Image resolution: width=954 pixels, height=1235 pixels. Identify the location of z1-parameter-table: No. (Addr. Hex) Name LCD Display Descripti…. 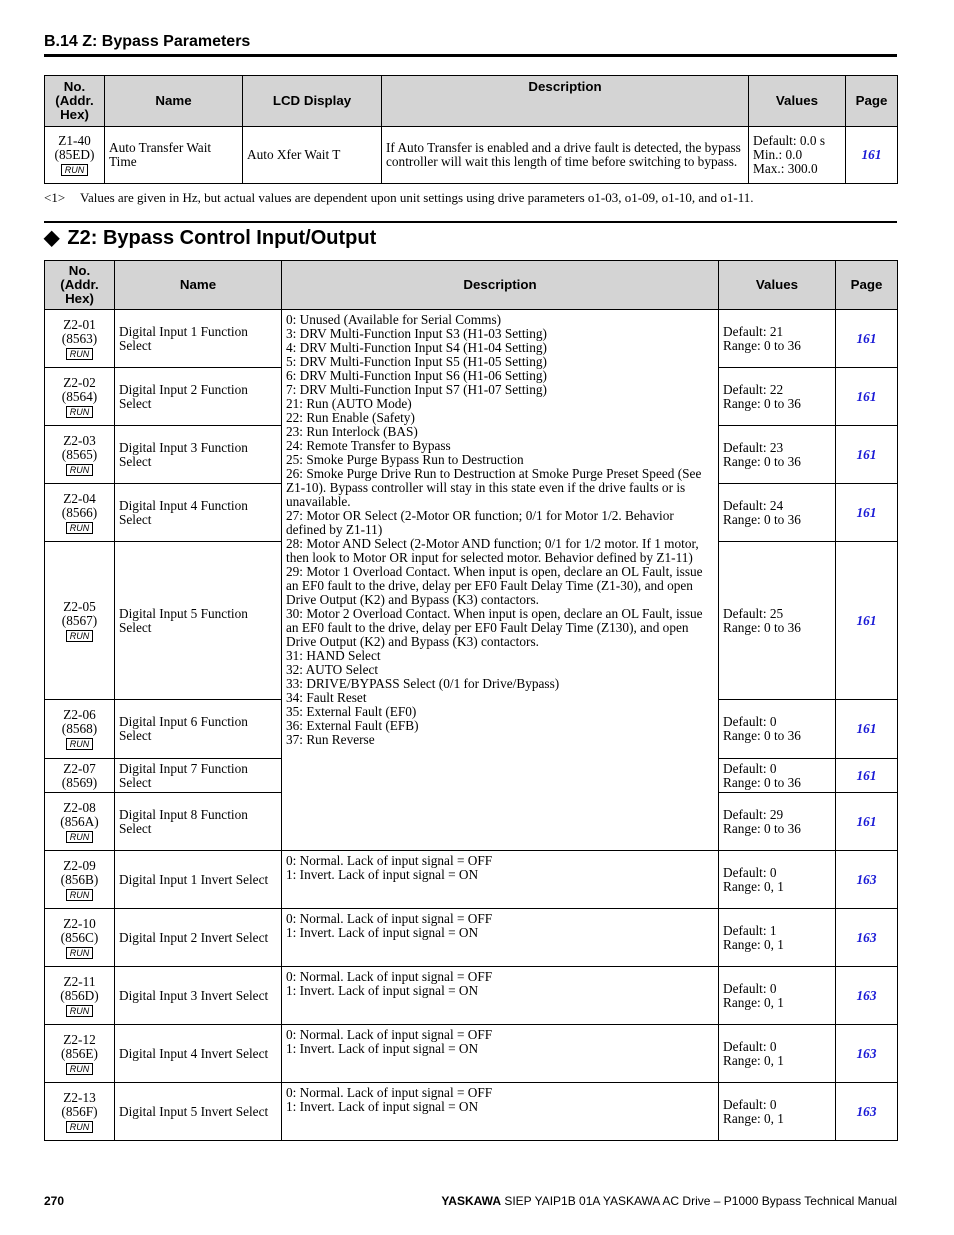
(471, 129).